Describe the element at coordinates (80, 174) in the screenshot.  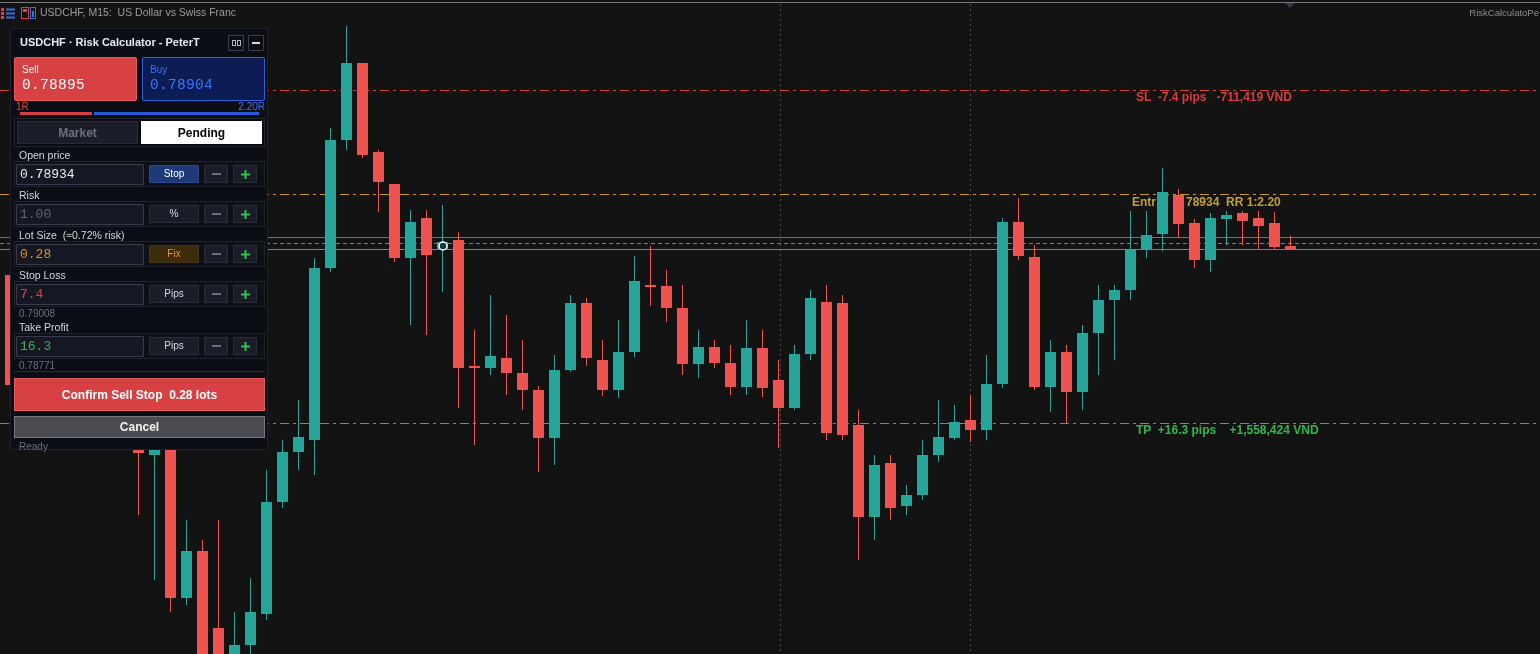
I see `input-field: 0.78934` at that location.